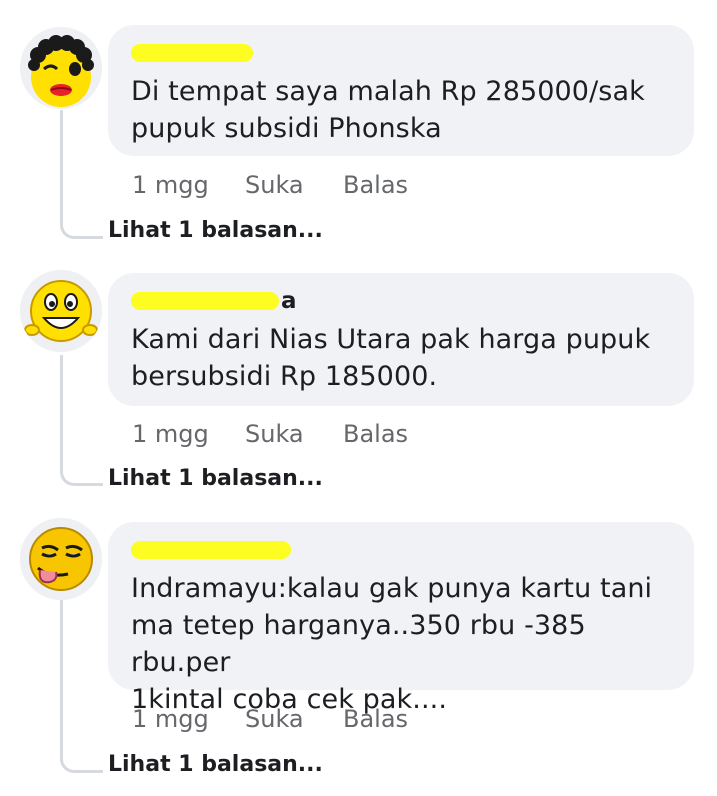 Image resolution: width=717 pixels, height=796 pixels. I want to click on tongue-out-emoji-icon, so click(61, 559).